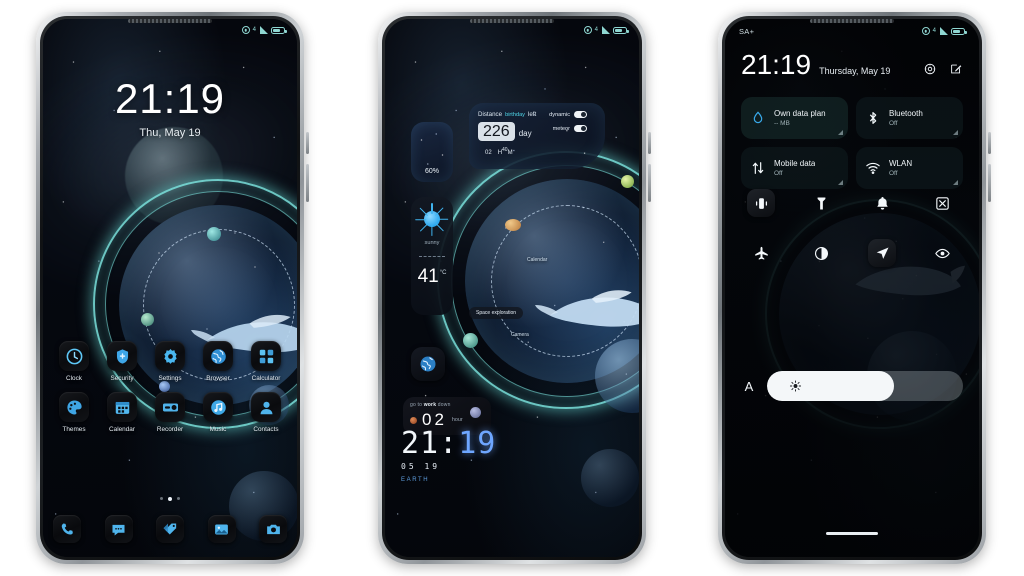 The image size is (1024, 576). Describe the element at coordinates (795, 163) in the screenshot. I see `tile-title: Mobile data` at that location.